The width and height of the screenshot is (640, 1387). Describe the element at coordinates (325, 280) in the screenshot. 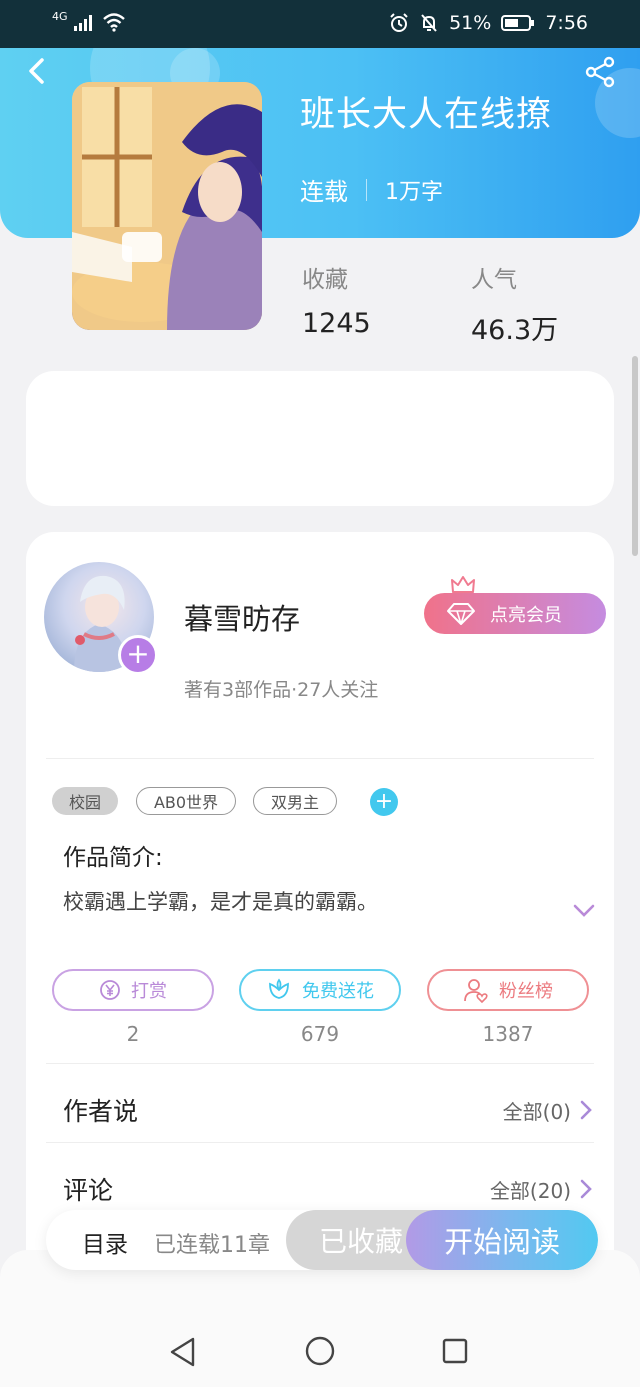

I see `stat-label: 收藏` at that location.